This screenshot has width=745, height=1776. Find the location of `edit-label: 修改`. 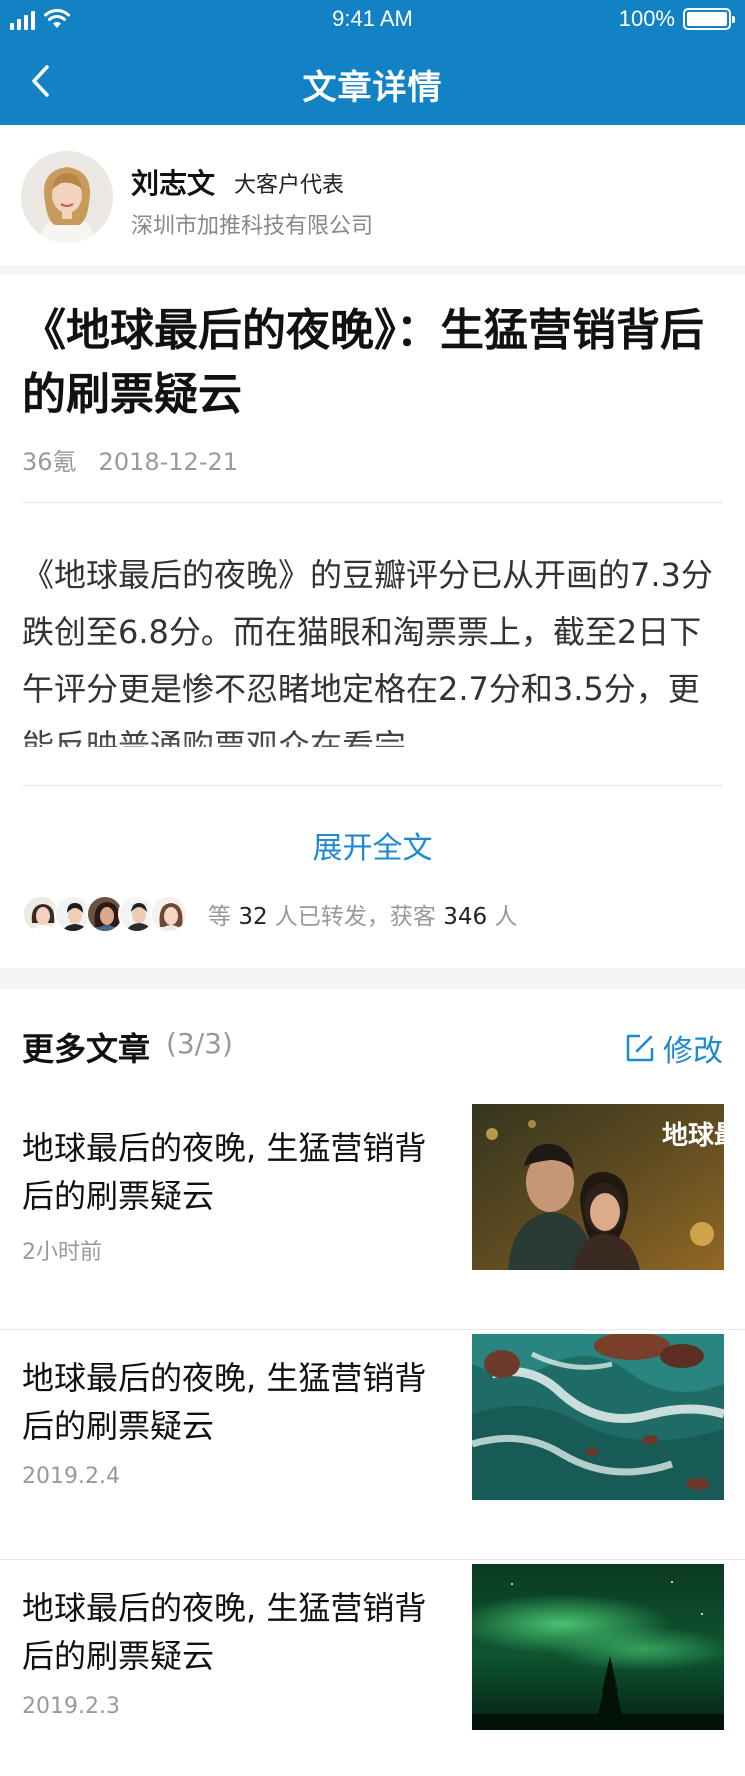

edit-label: 修改 is located at coordinates (693, 1051).